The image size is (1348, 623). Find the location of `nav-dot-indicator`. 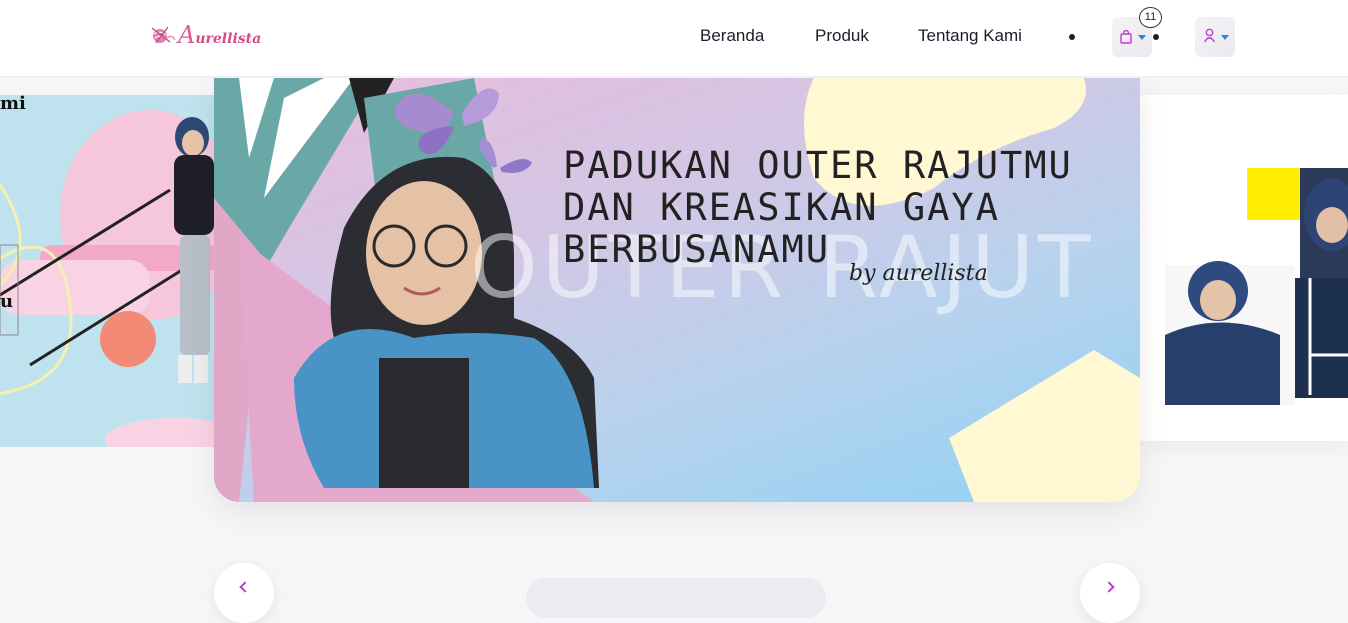

nav-dot-indicator is located at coordinates (1072, 37).